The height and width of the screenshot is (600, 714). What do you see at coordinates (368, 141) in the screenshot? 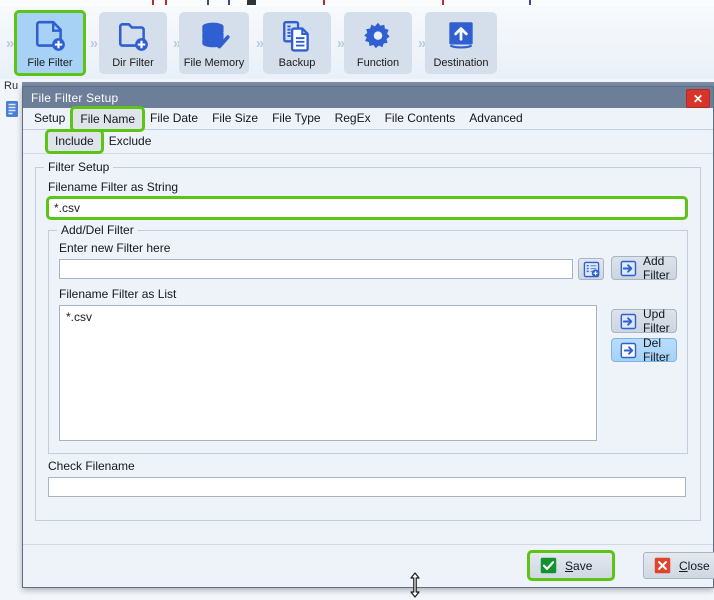
I see `dialog-subtab-strip: Include Exclude` at bounding box center [368, 141].